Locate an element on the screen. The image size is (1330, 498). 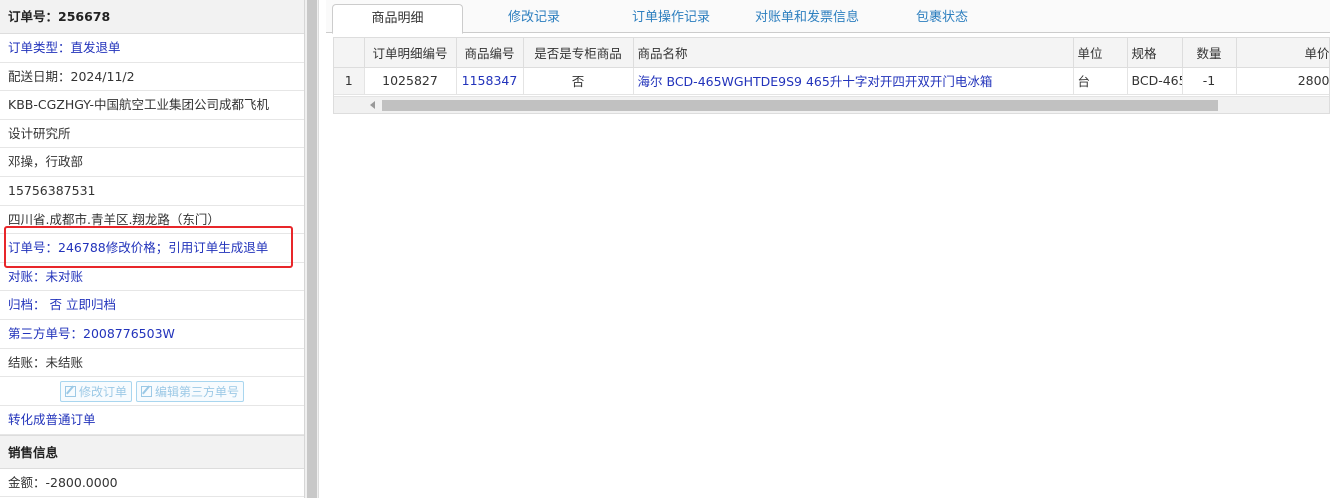
spec-cell: BCD-465 is located at coordinates (1155, 81).